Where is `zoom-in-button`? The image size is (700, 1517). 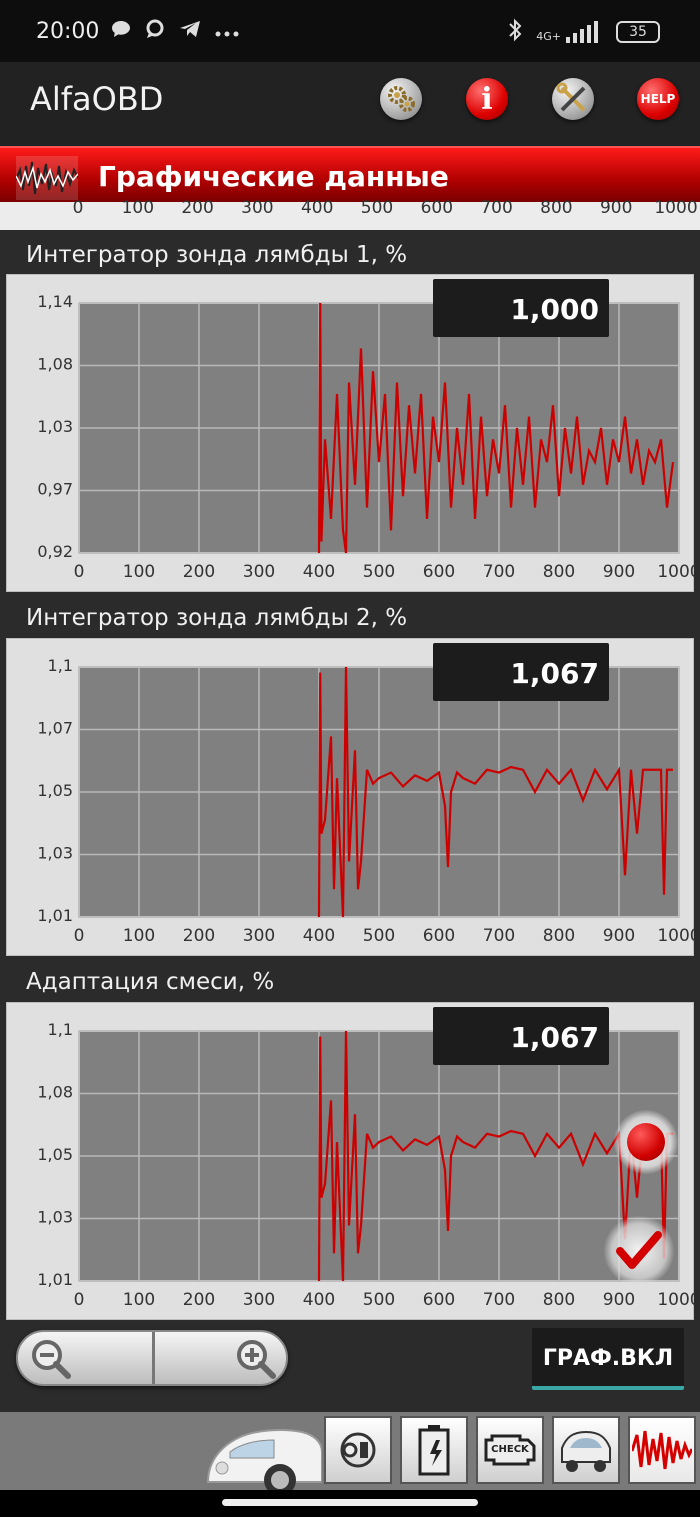
zoom-in-button is located at coordinates (220, 1358).